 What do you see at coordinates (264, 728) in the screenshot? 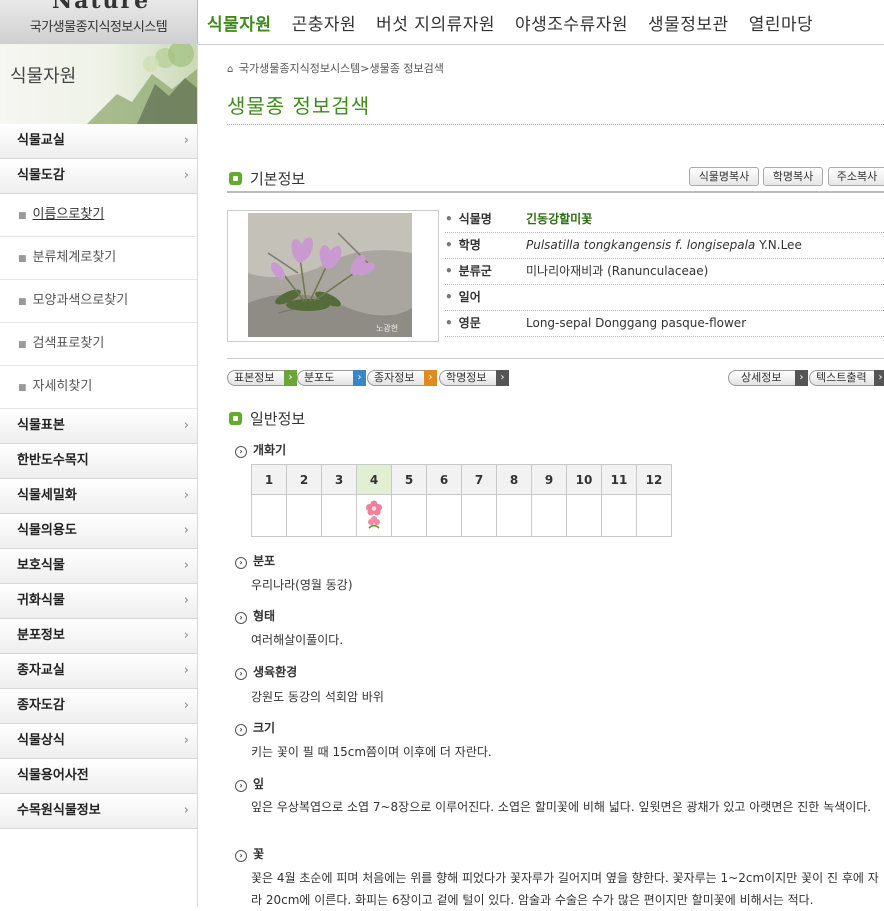
I see `section-label: 크기` at bounding box center [264, 728].